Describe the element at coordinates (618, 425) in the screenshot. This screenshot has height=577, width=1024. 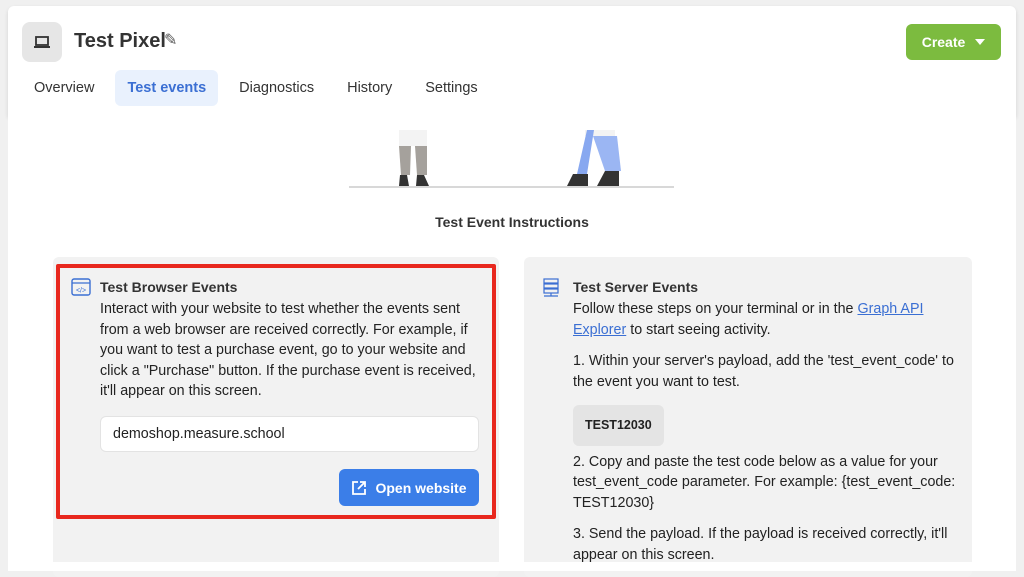
I see `test-event-code: TEST12030` at that location.